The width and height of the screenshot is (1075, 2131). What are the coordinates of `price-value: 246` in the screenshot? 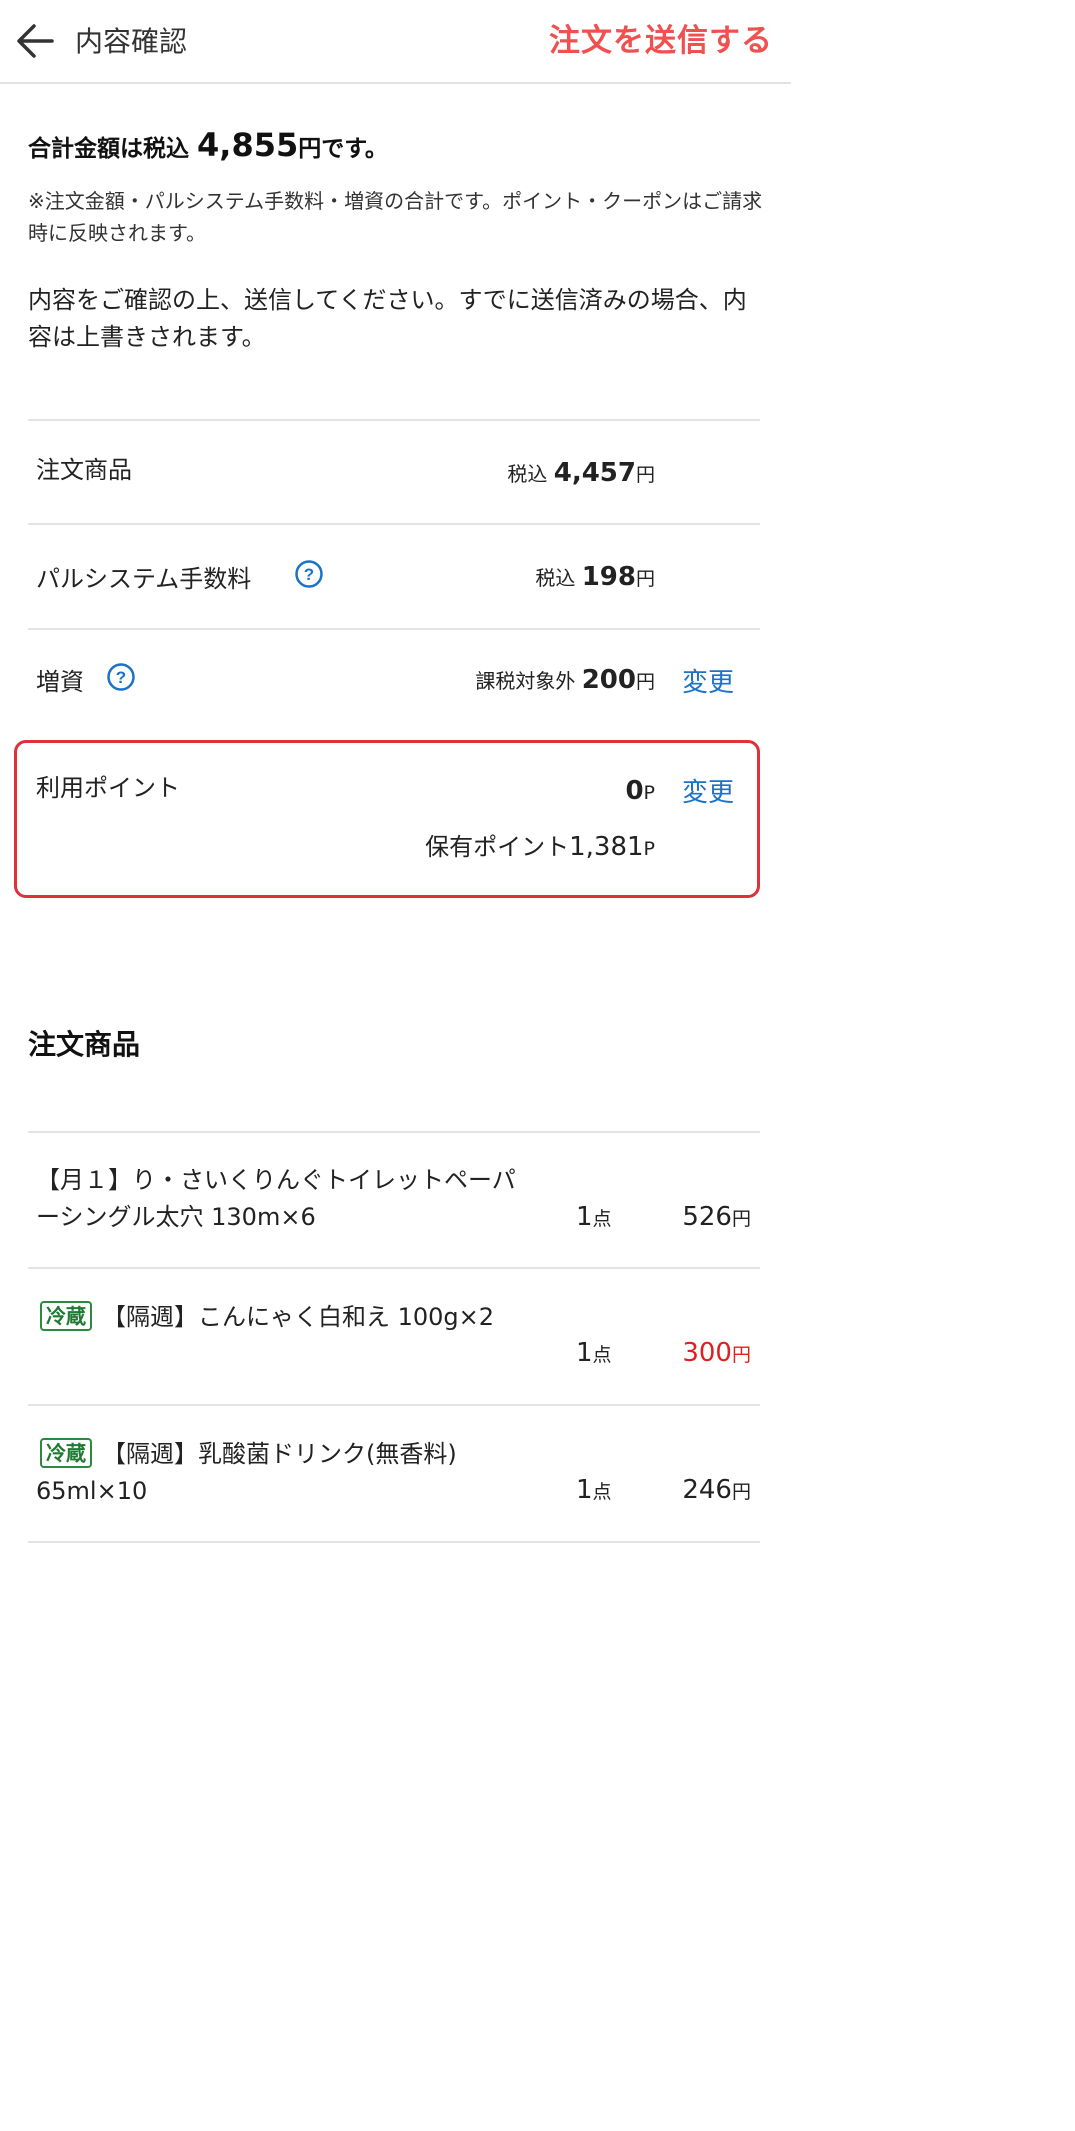 It's located at (707, 1490).